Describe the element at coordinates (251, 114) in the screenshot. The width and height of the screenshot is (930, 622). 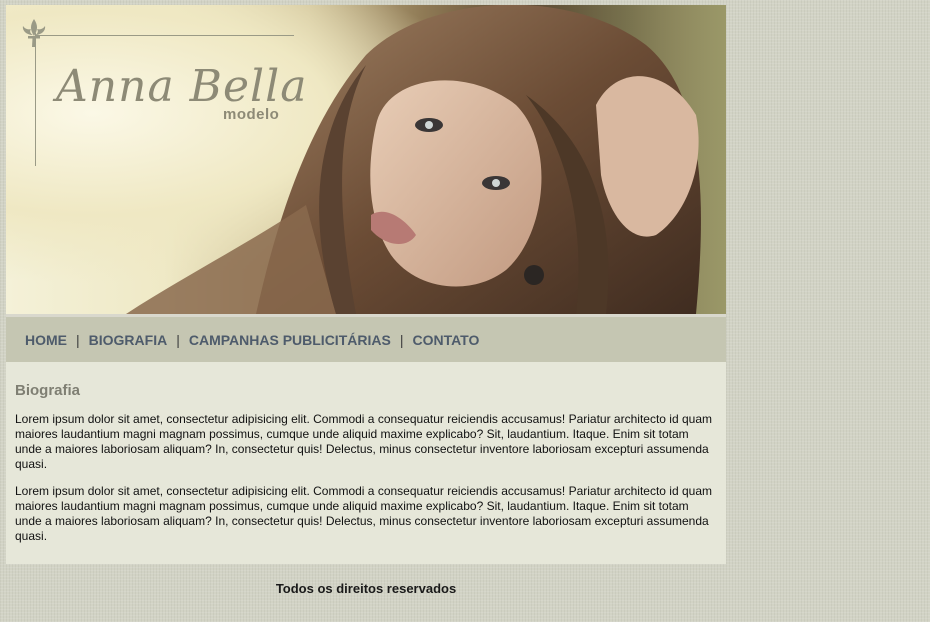
I see `logo-subtitle: modelo` at that location.